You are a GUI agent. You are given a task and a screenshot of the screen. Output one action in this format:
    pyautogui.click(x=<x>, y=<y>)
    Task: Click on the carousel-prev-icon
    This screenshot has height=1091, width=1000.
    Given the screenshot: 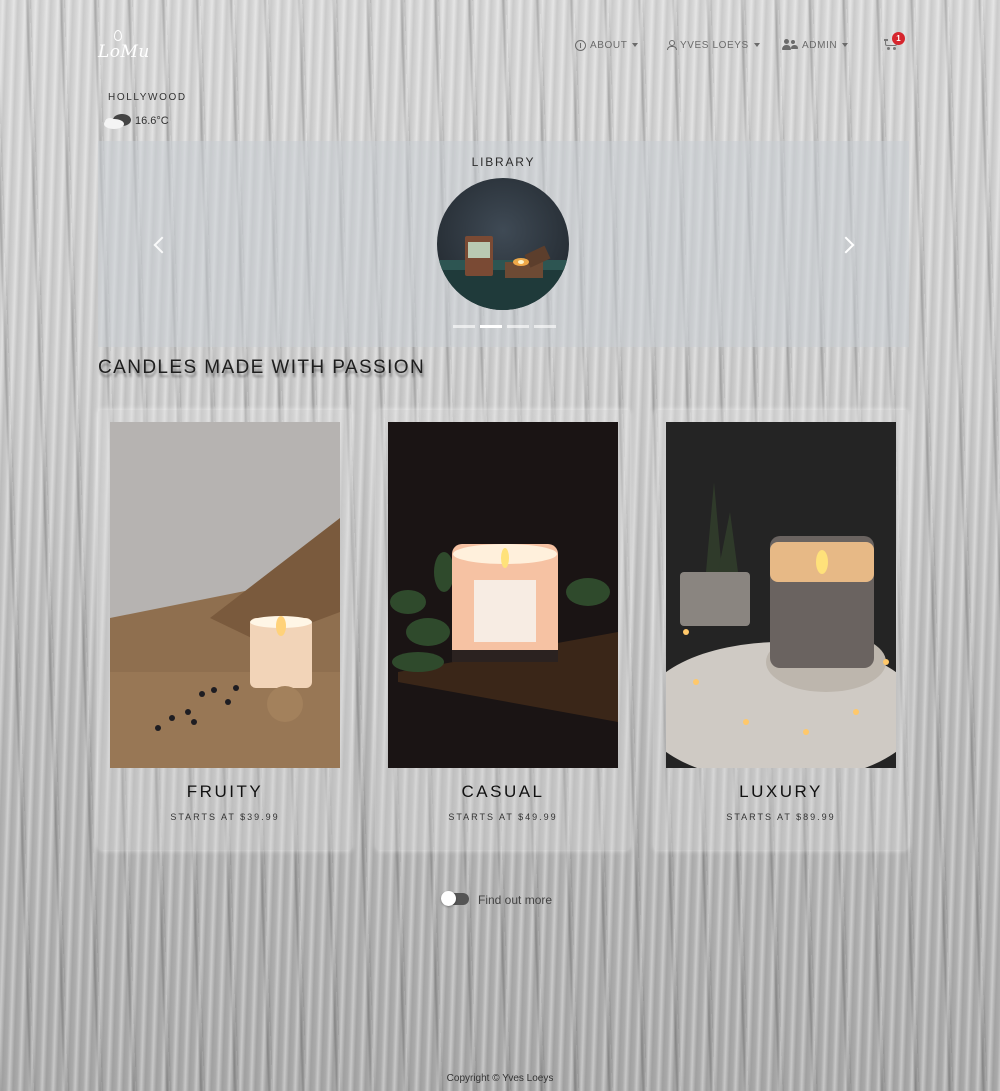 What is the action you would take?
    pyautogui.click(x=162, y=245)
    